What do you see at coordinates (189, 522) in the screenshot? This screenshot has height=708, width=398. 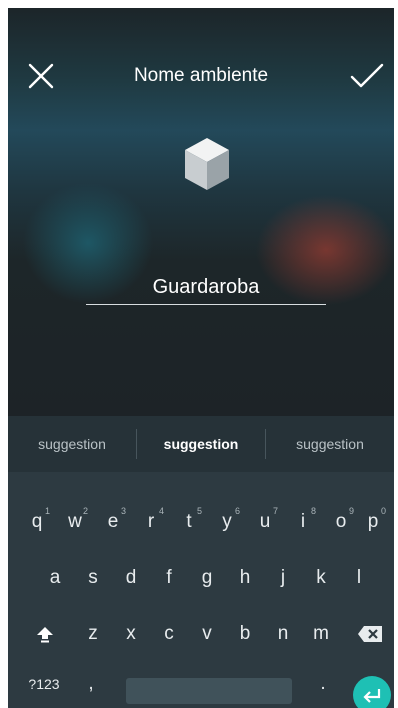 I see `key-t: t5` at bounding box center [189, 522].